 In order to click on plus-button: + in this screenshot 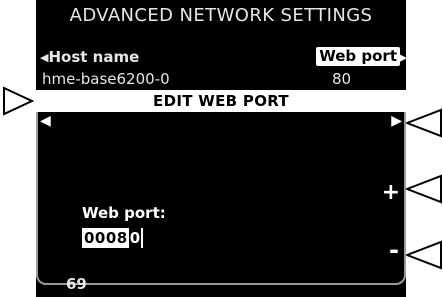, I will do `click(391, 193)`.